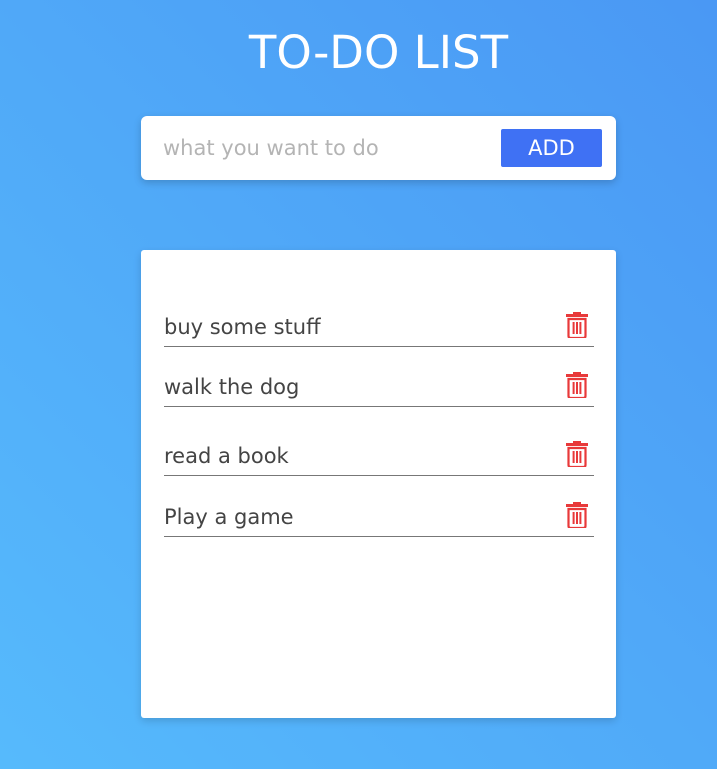  I want to click on add-todo-form: ADD, so click(378, 148).